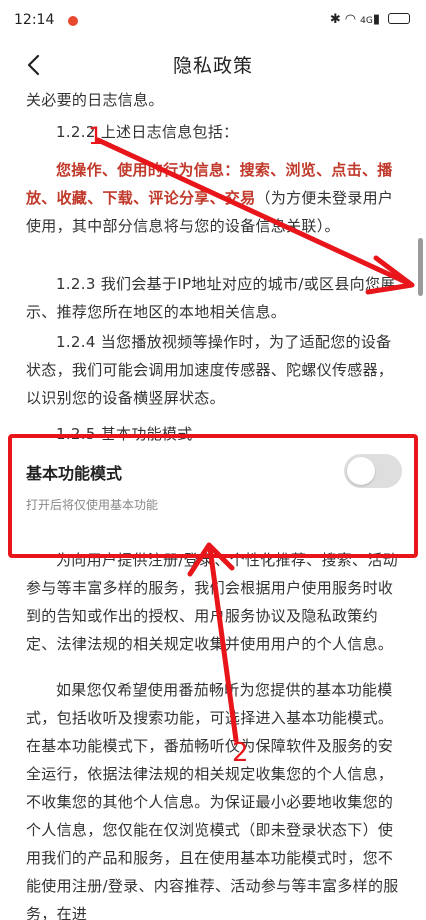  What do you see at coordinates (240, 753) in the screenshot?
I see `annotation-label-2: 2` at bounding box center [240, 753].